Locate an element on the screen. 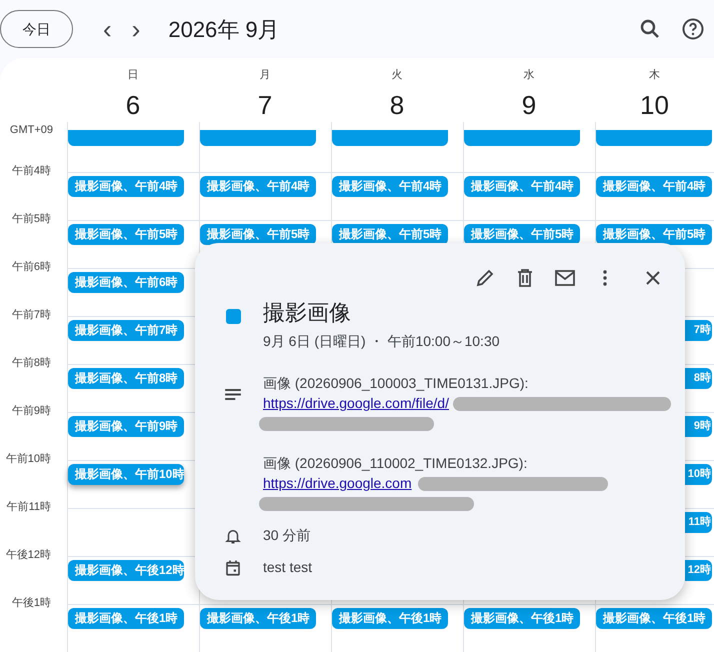 This screenshot has width=714, height=652. hour-label: 午前11時 is located at coordinates (28, 507).